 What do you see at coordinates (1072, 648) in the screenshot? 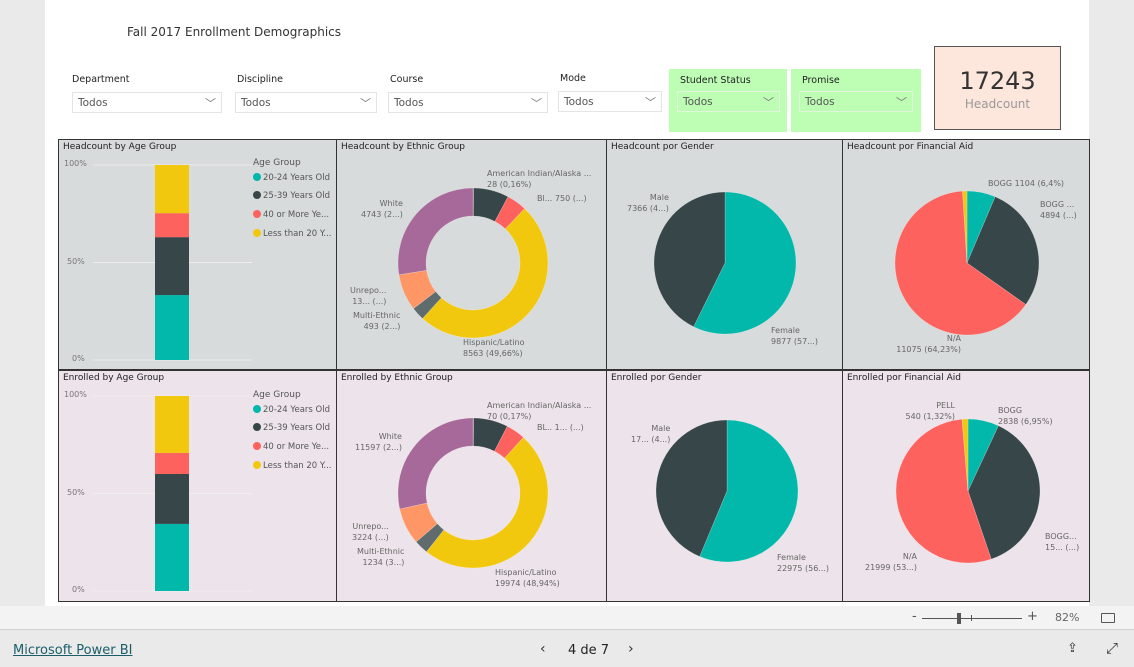
I see `share-icon: ⇪` at bounding box center [1072, 648].